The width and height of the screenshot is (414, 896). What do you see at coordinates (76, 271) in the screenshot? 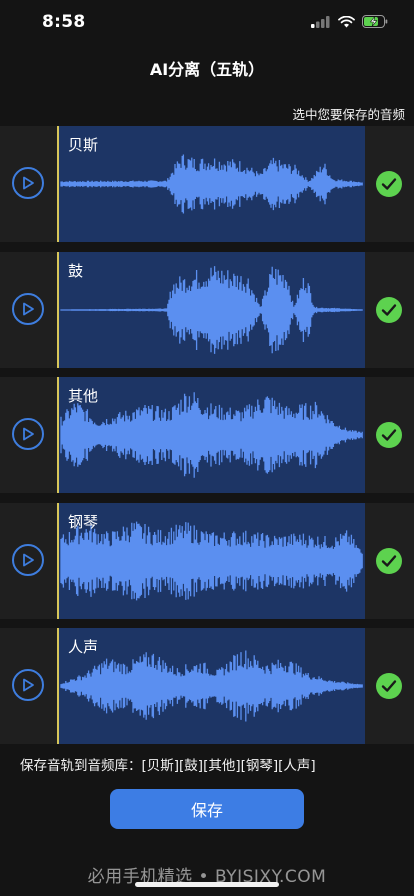
I see `track-name: 鼓` at bounding box center [76, 271].